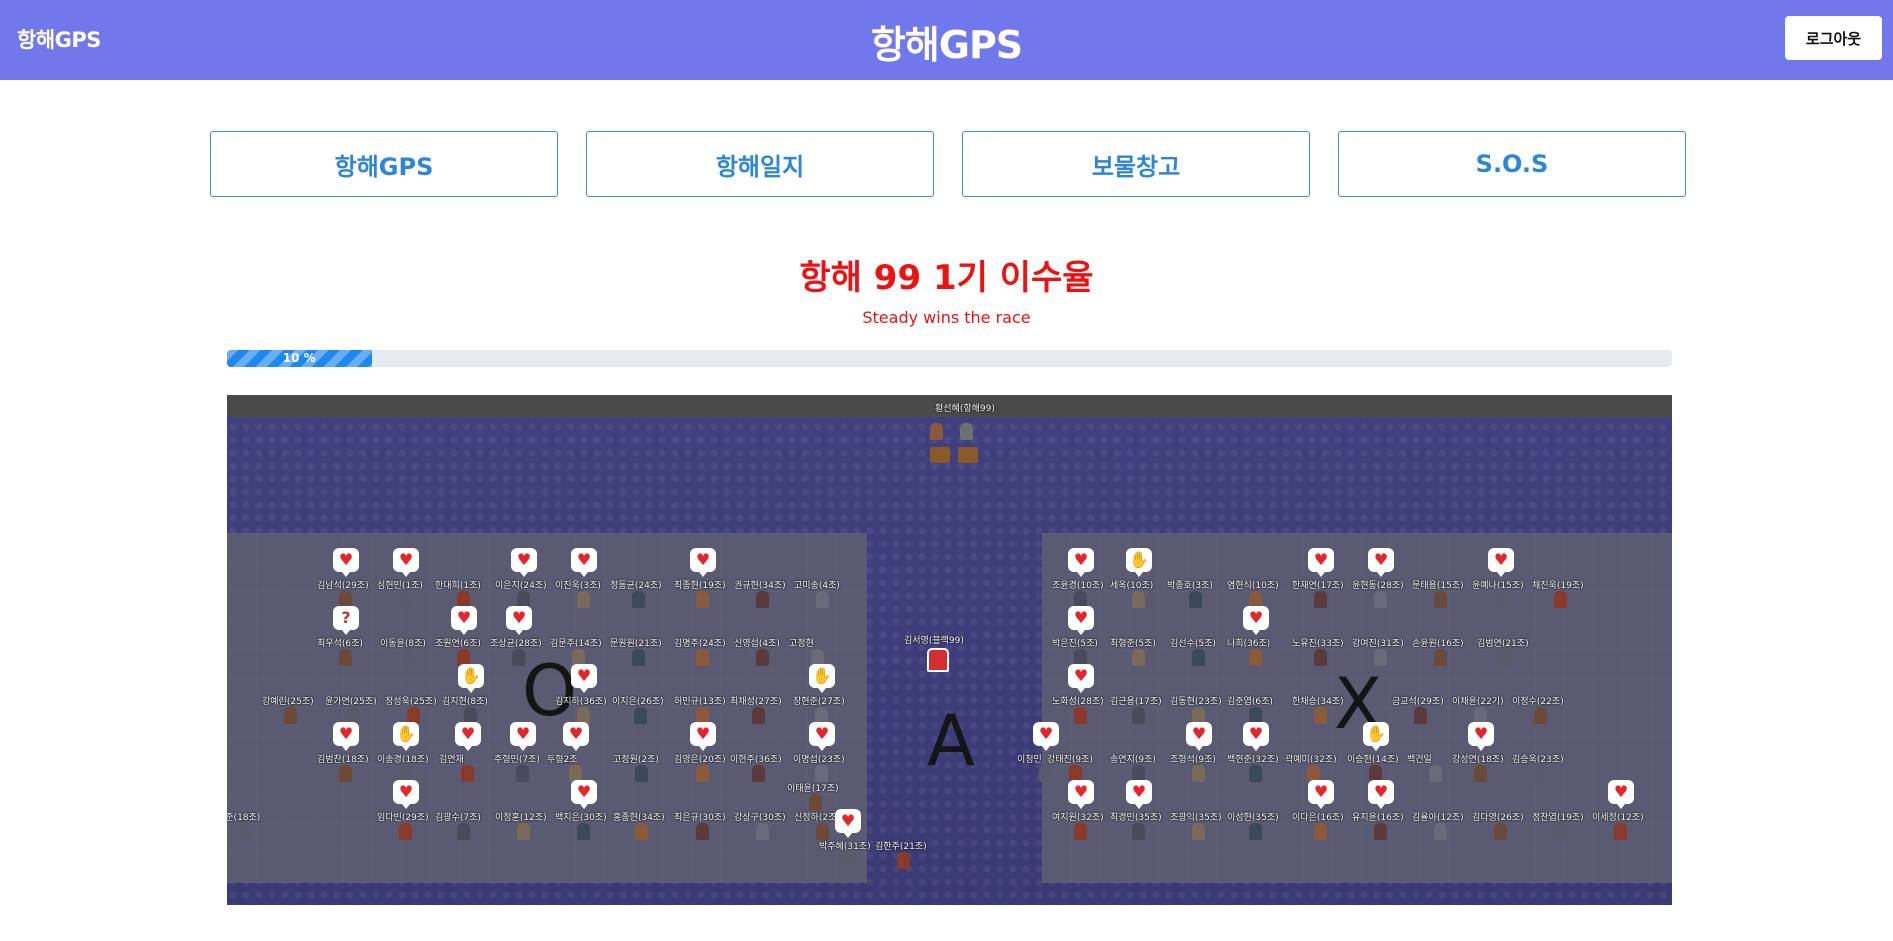  What do you see at coordinates (1418, 702) in the screenshot?
I see `avatar-name-label: 금교석(29조)` at bounding box center [1418, 702].